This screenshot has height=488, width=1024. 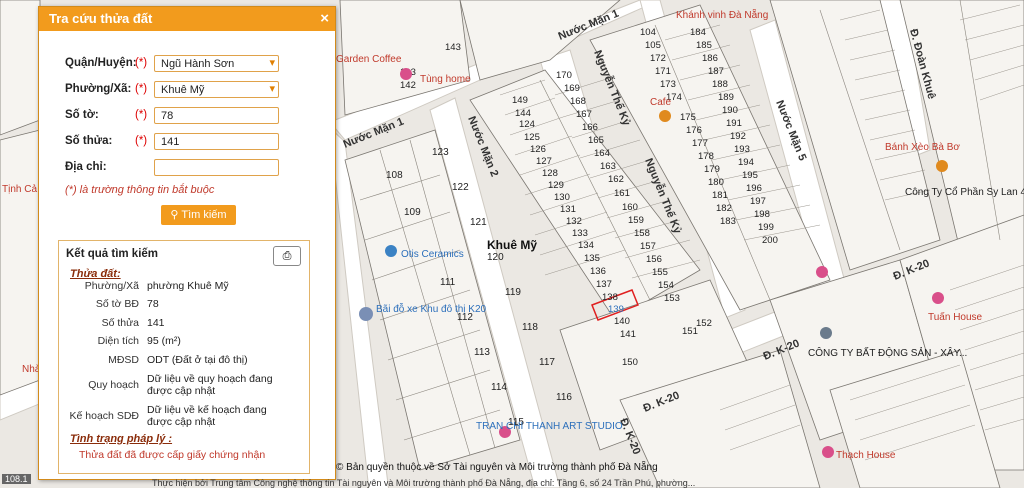 What do you see at coordinates (604, 284) in the screenshot?
I see `parcel-number: 137` at bounding box center [604, 284].